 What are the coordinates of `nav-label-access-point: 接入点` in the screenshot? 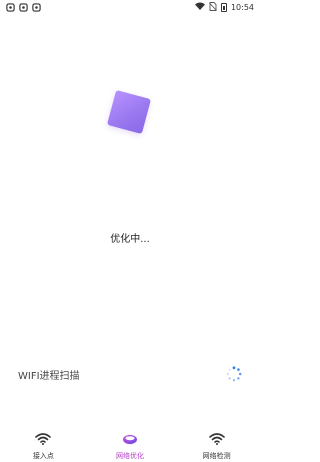 It's located at (43, 456).